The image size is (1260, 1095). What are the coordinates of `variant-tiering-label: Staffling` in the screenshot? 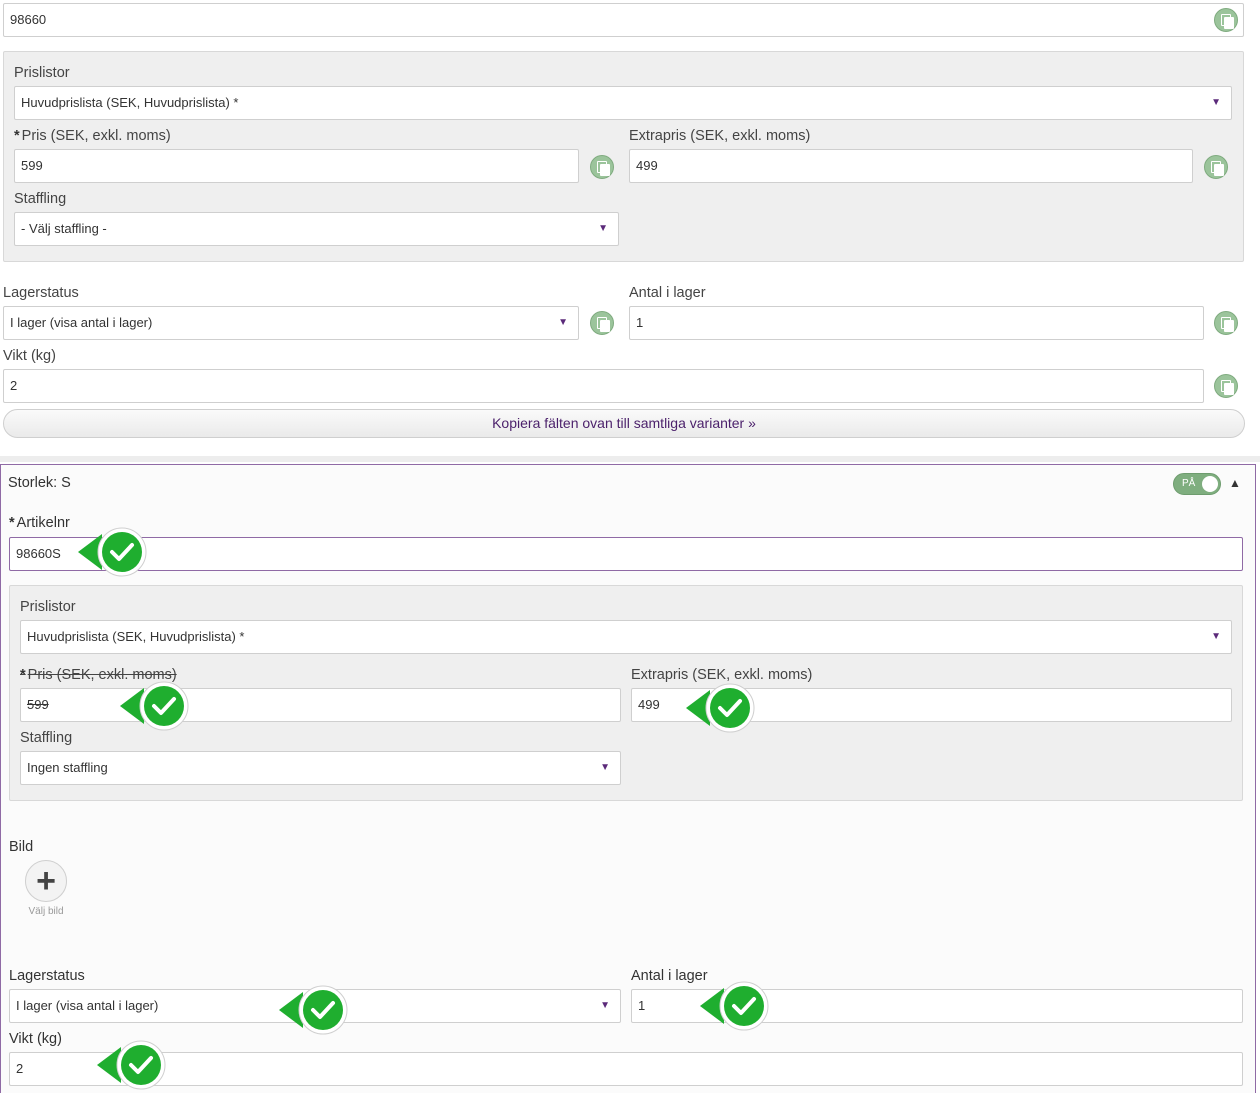 It's located at (46, 738).